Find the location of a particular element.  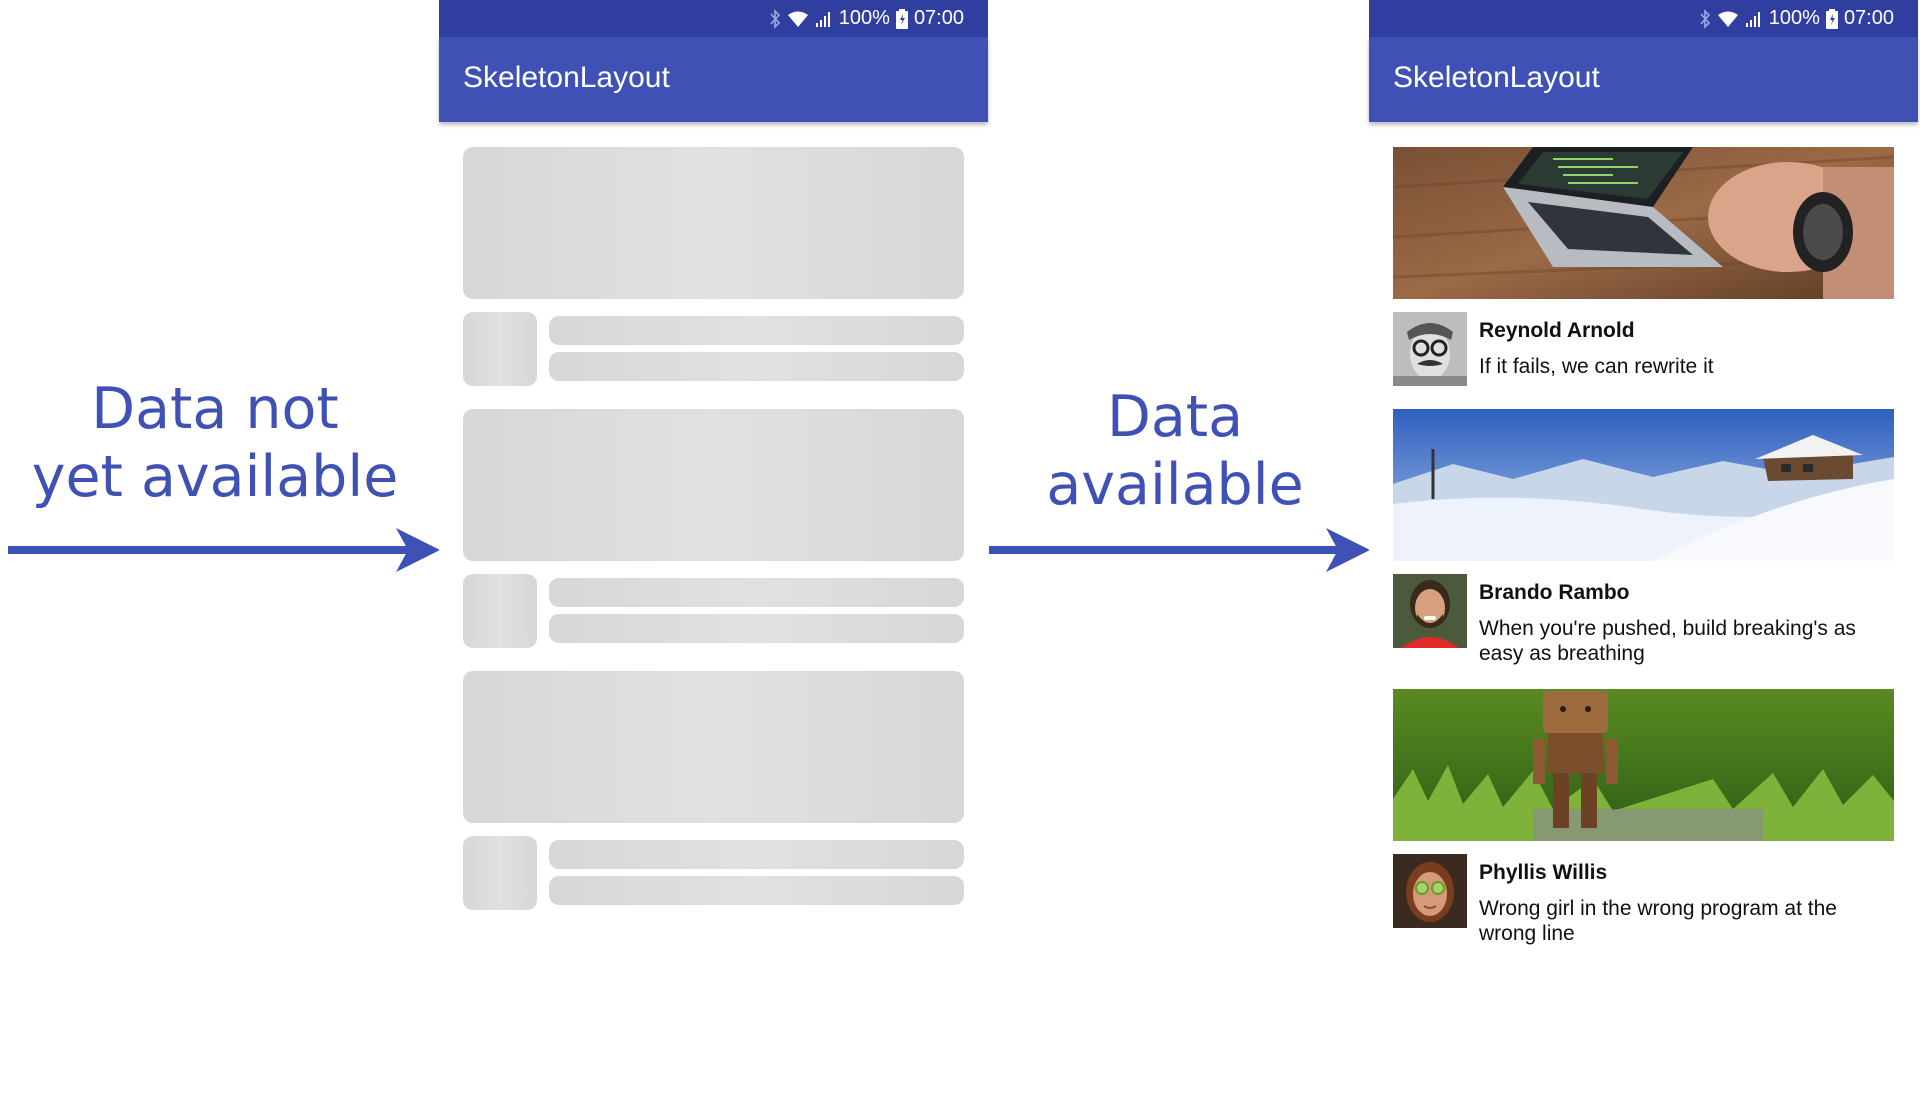

avatar-phyllis is located at coordinates (1430, 891).